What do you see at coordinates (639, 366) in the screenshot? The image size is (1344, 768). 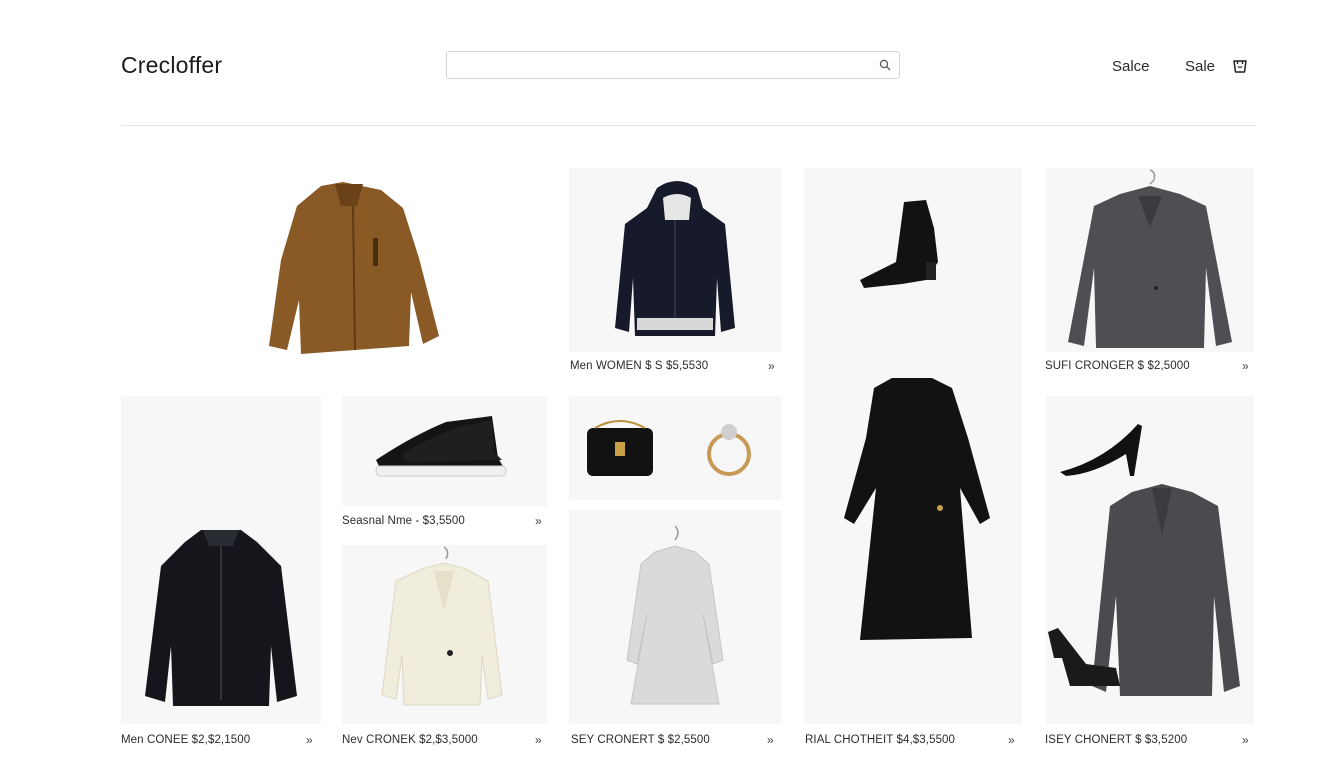 I see `product-caption: Men WOMEN $ S $5,5530` at bounding box center [639, 366].